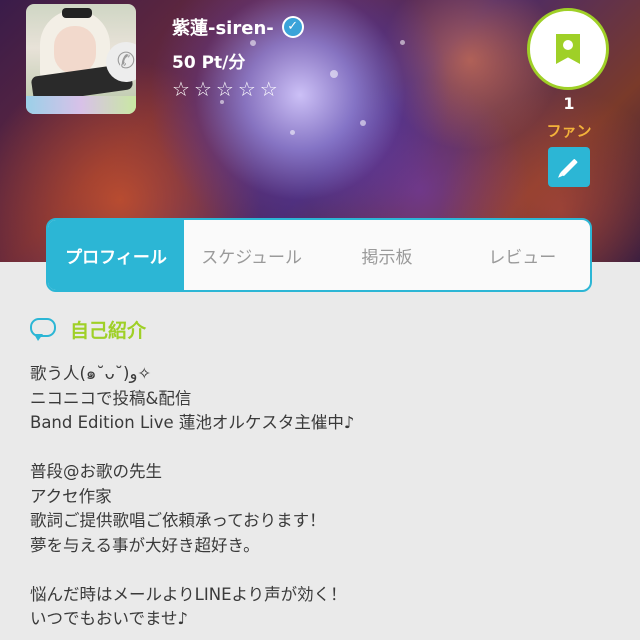 Image resolution: width=640 pixels, height=640 pixels. Describe the element at coordinates (292, 27) in the screenshot. I see `verified-icon: ✓` at that location.